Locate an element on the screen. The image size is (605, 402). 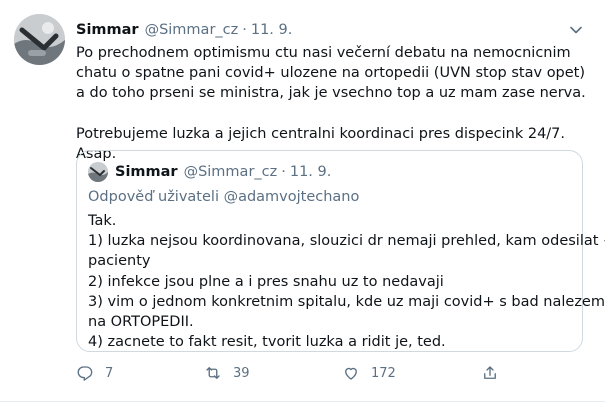
tweet-actions: 7 39 172 is located at coordinates (335, 373).